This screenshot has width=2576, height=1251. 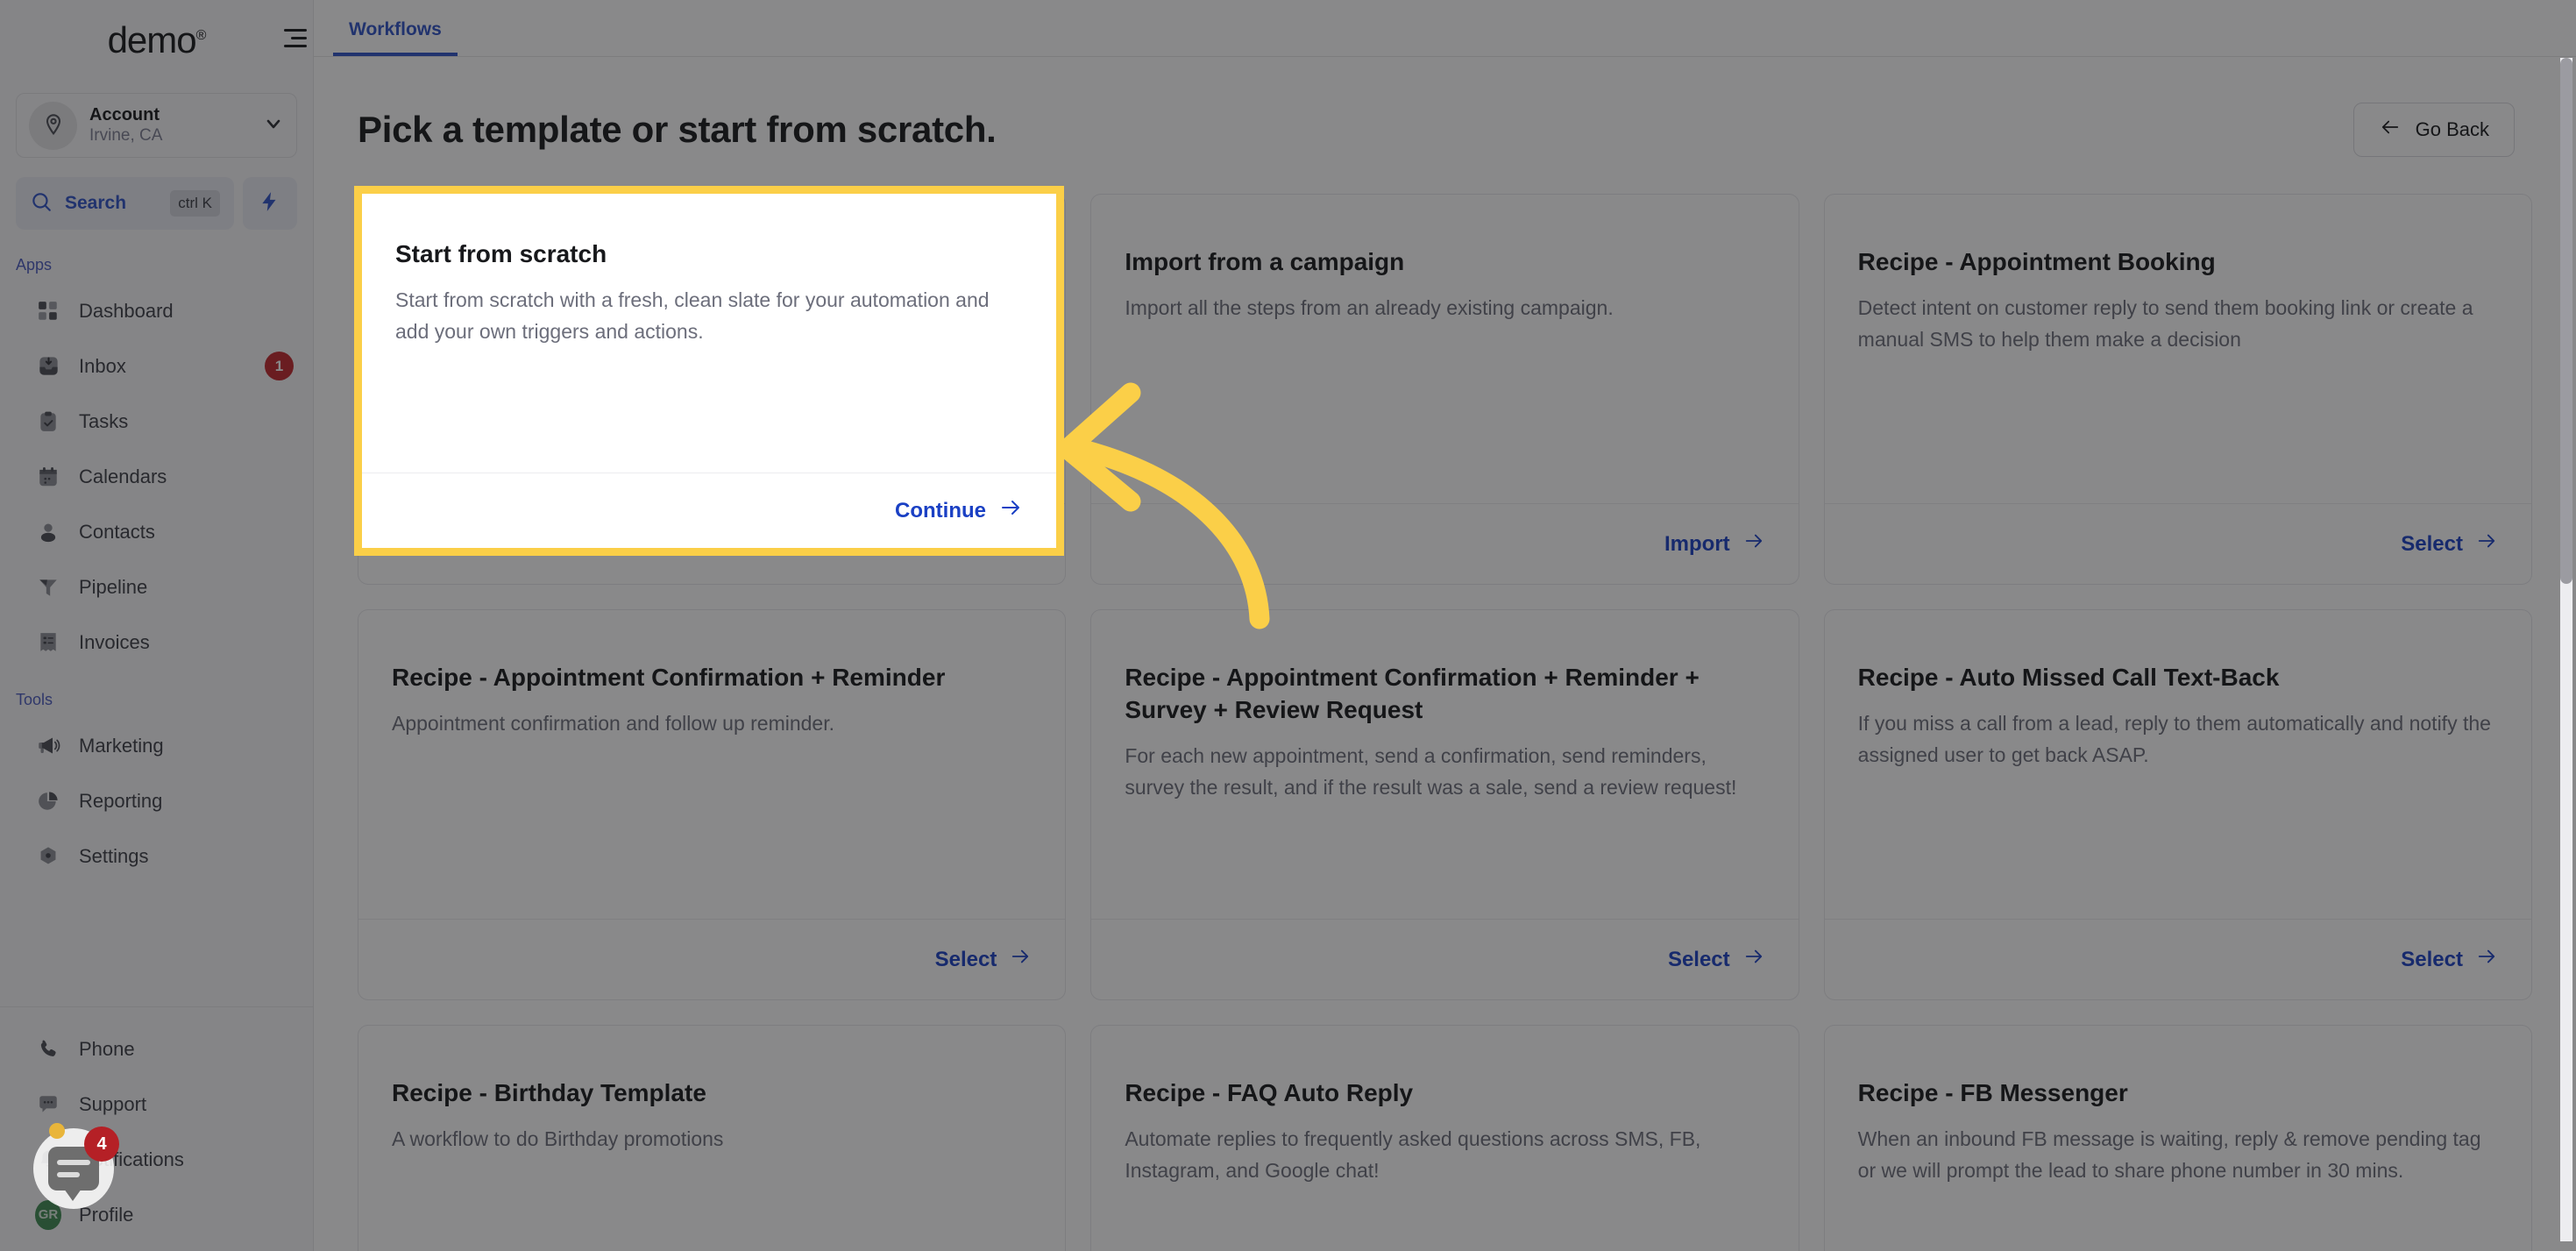 What do you see at coordinates (126, 310) in the screenshot?
I see `sidebar-item-label: Dashboard` at bounding box center [126, 310].